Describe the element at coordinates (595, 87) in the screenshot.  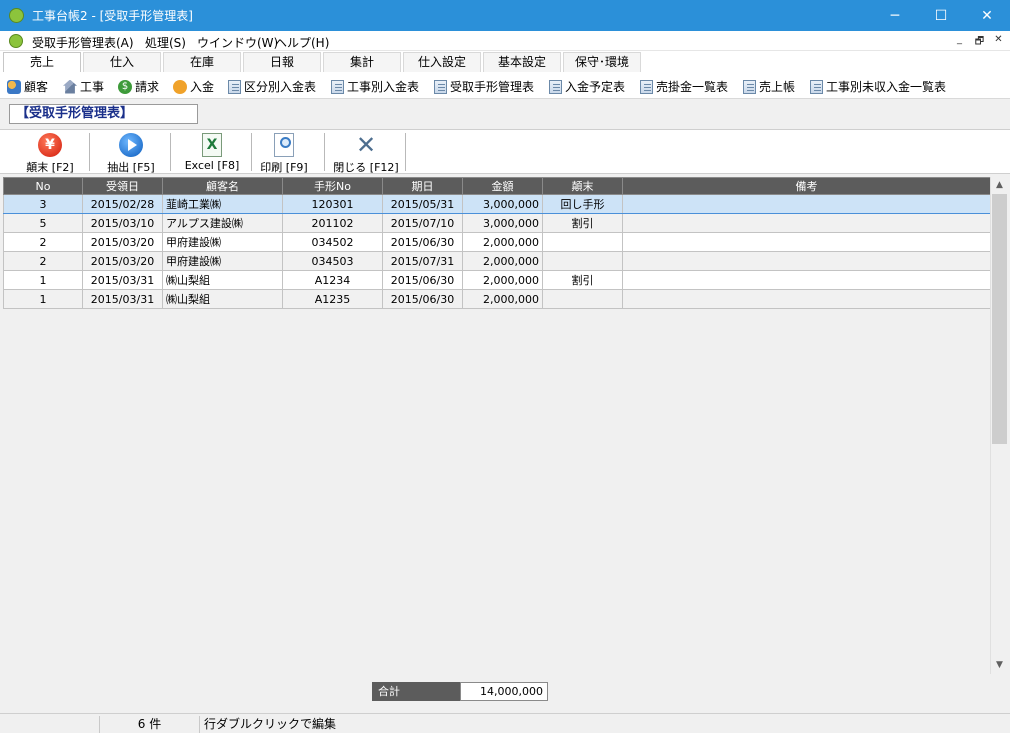
I see `link-label: 入金予定表` at that location.